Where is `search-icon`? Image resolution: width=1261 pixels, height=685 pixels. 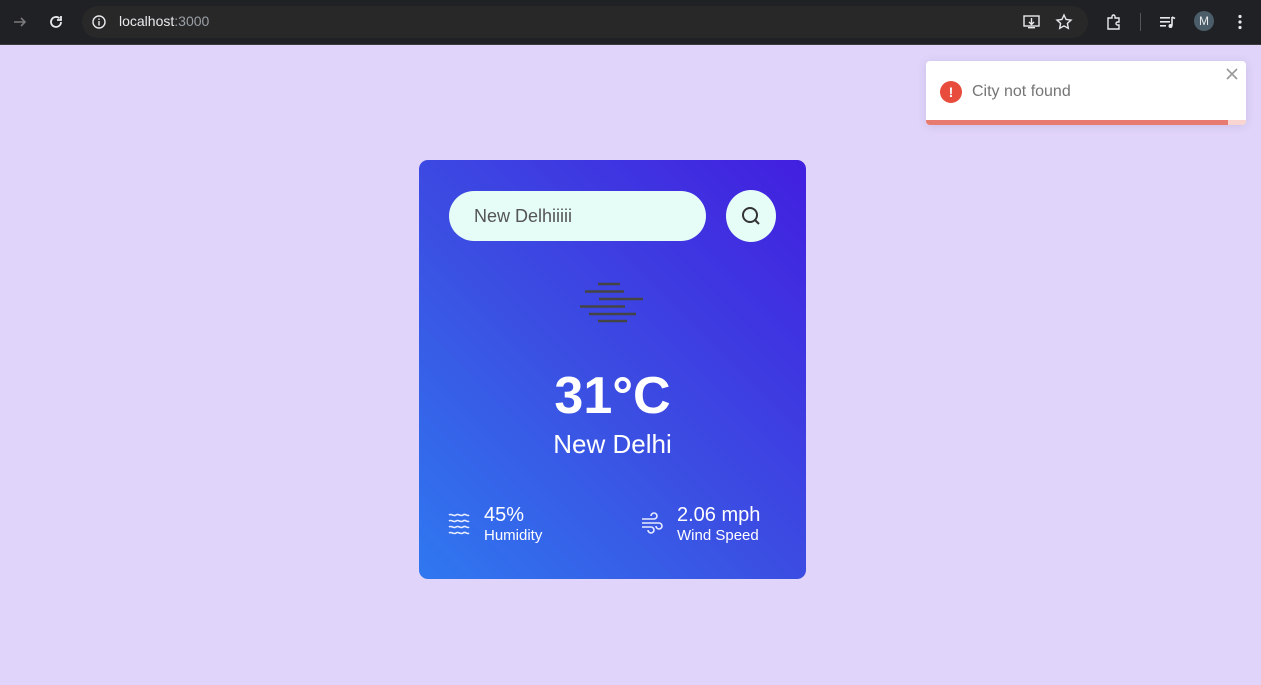 search-icon is located at coordinates (751, 216).